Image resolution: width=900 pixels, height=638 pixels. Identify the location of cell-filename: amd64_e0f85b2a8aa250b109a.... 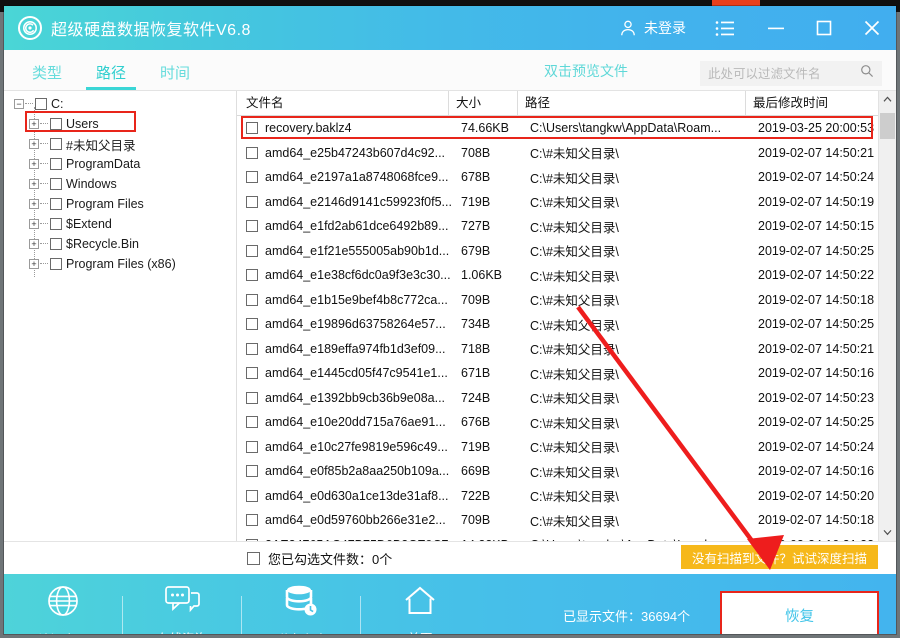
(357, 471).